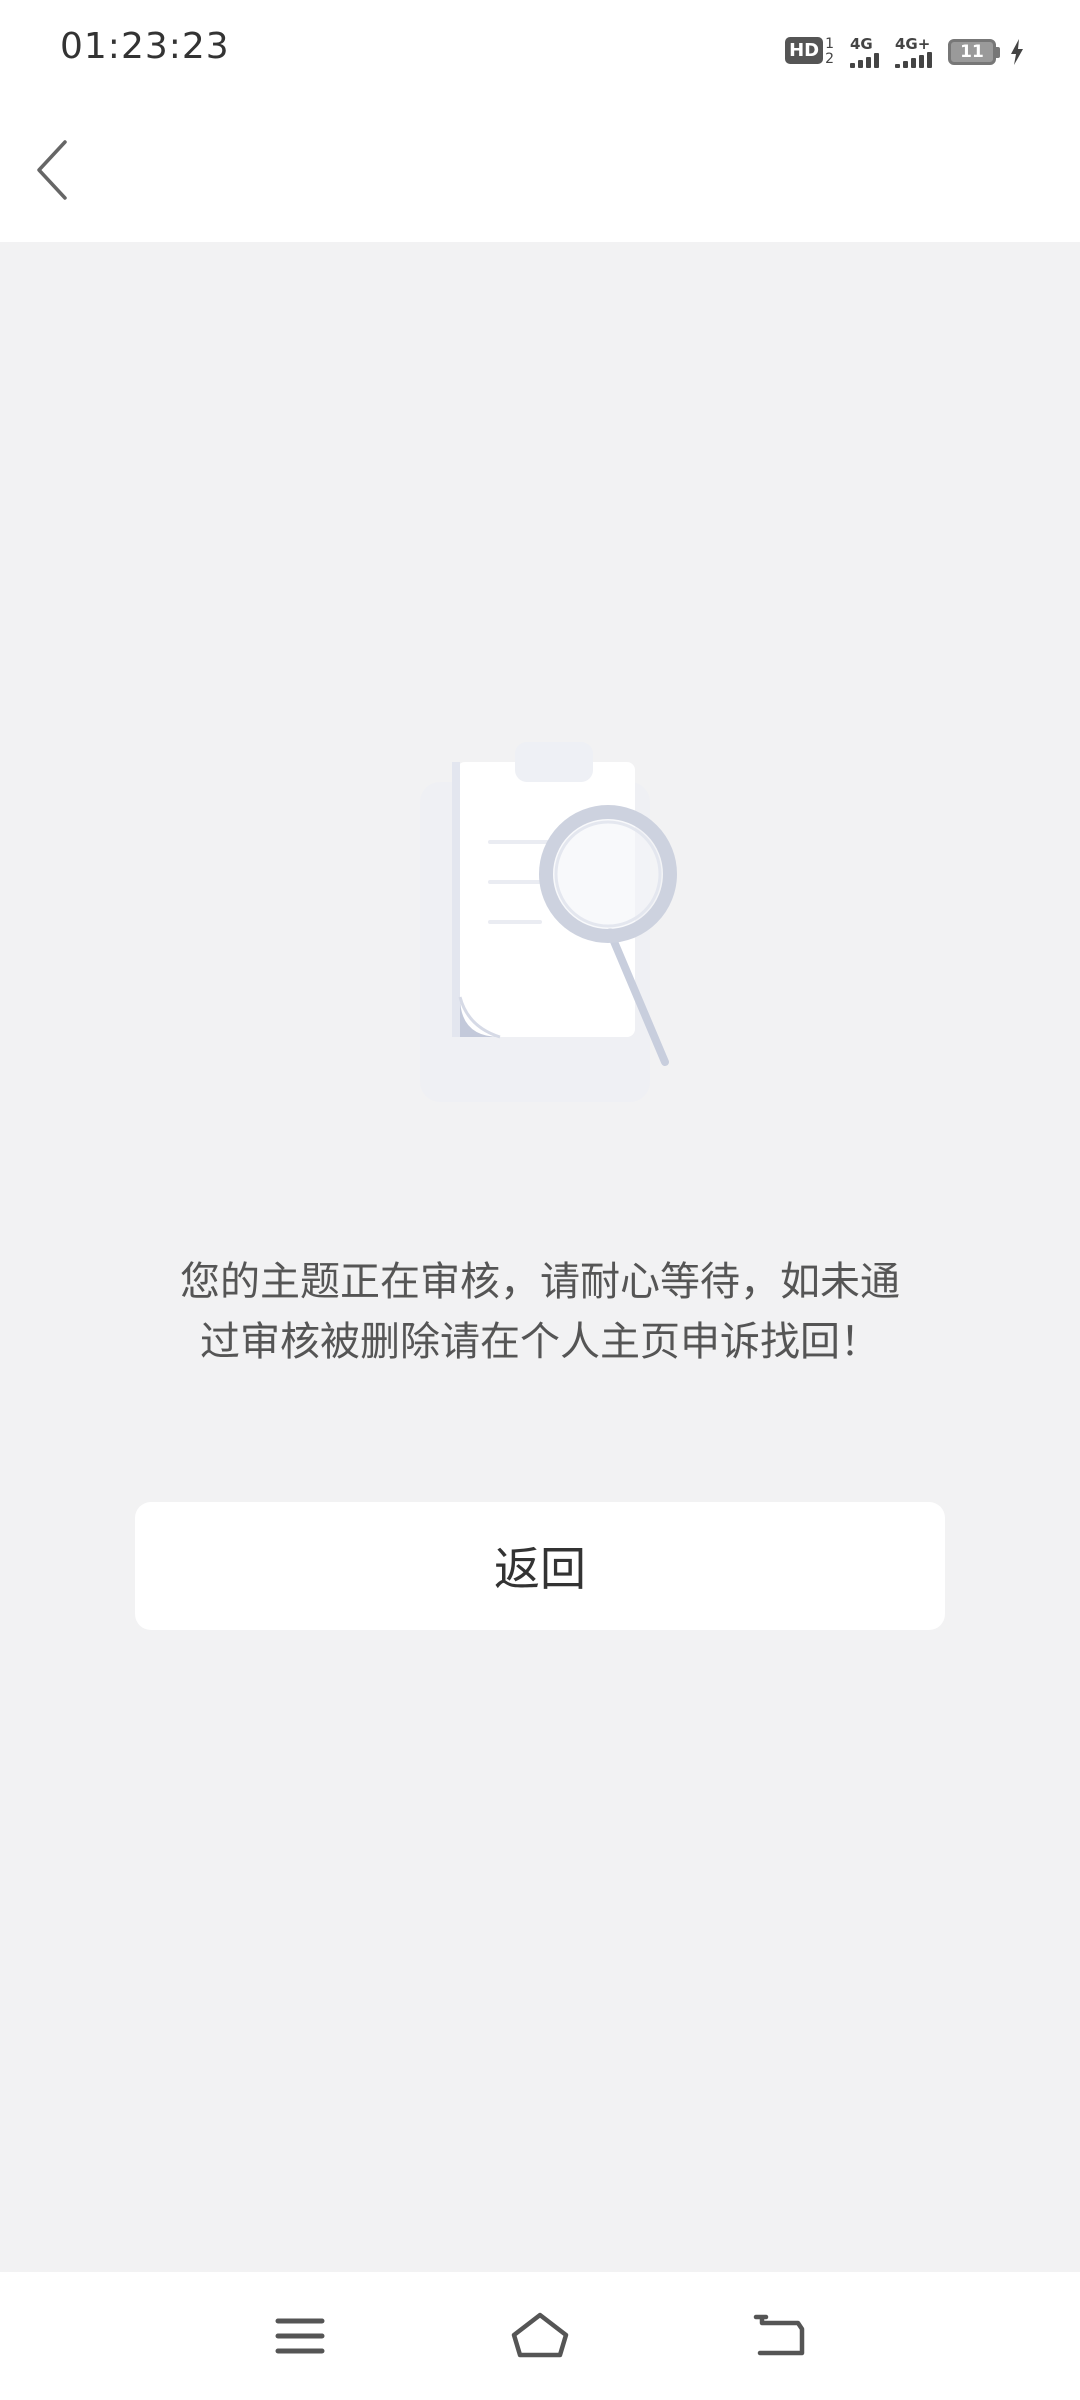 The image size is (1080, 2400). Describe the element at coordinates (540, 1312) in the screenshot. I see `review-message: 您的主题正在审核，请耐心等待，如未通过审核被删除请在个人主页申诉找回！` at that location.